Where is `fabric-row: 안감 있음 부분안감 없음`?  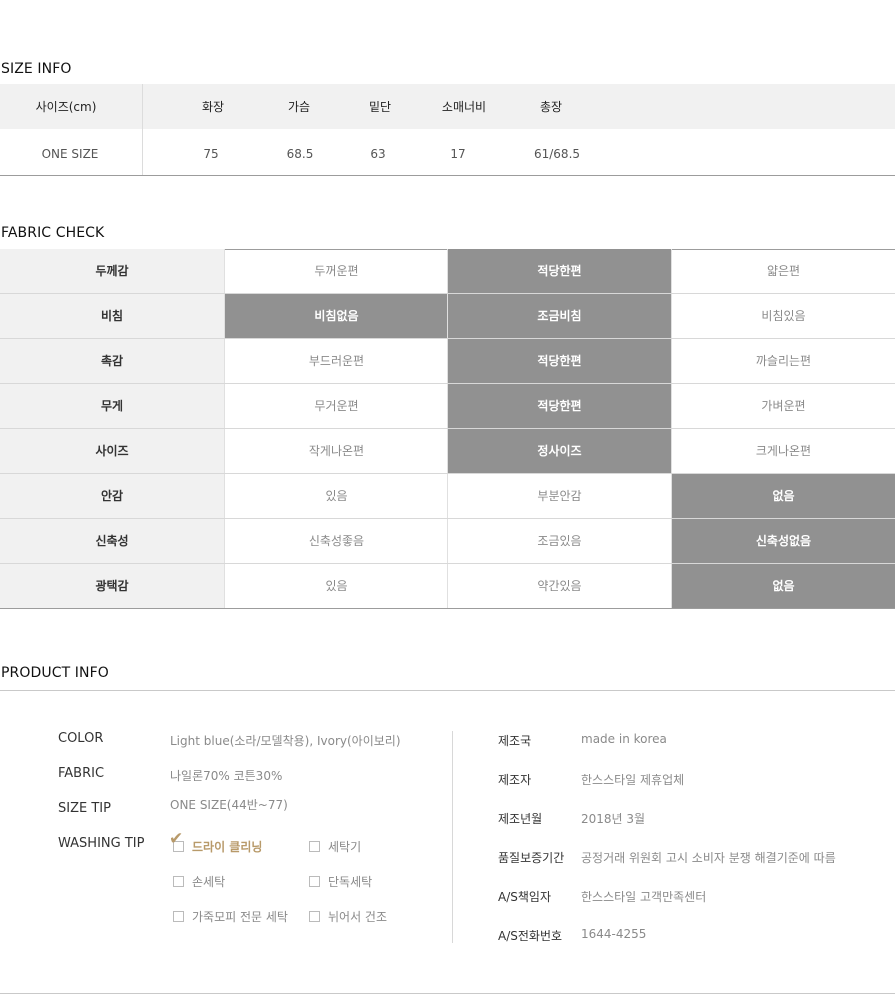 fabric-row: 안감 있음 부분안감 없음 is located at coordinates (447, 496).